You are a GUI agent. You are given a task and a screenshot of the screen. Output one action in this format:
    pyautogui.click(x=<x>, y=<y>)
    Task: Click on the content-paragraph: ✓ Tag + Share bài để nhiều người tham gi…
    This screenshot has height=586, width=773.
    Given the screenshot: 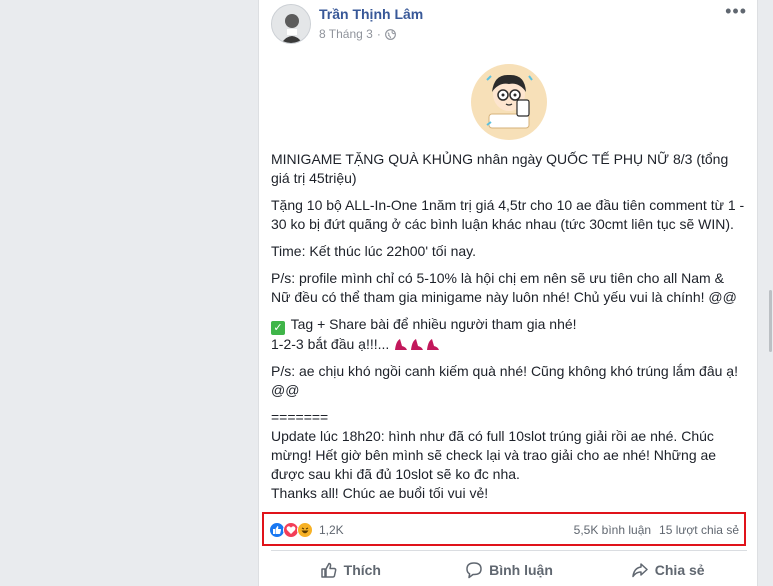 What is the action you would take?
    pyautogui.click(x=509, y=325)
    